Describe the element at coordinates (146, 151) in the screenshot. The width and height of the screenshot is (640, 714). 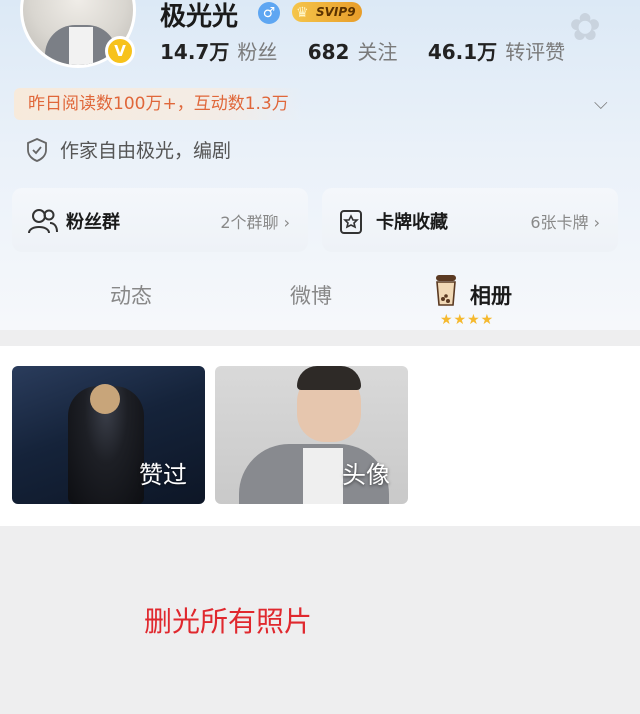
I see `profile-bio: 作家自由极光，编剧` at that location.